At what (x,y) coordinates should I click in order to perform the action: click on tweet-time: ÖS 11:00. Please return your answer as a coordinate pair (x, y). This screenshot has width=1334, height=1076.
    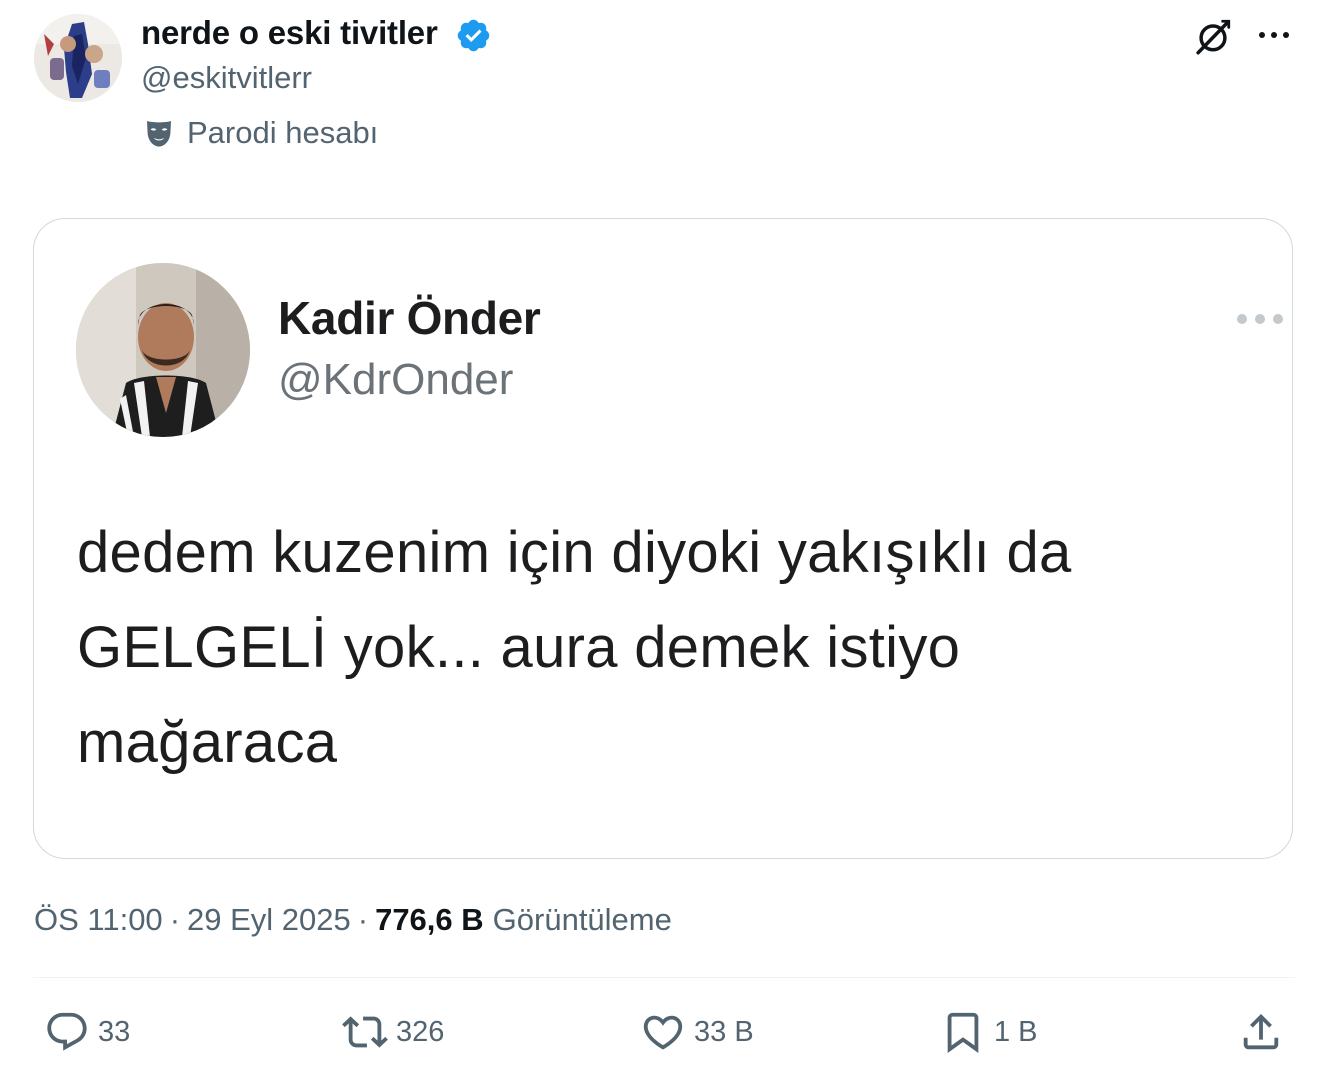
    Looking at the image, I should click on (98, 920).